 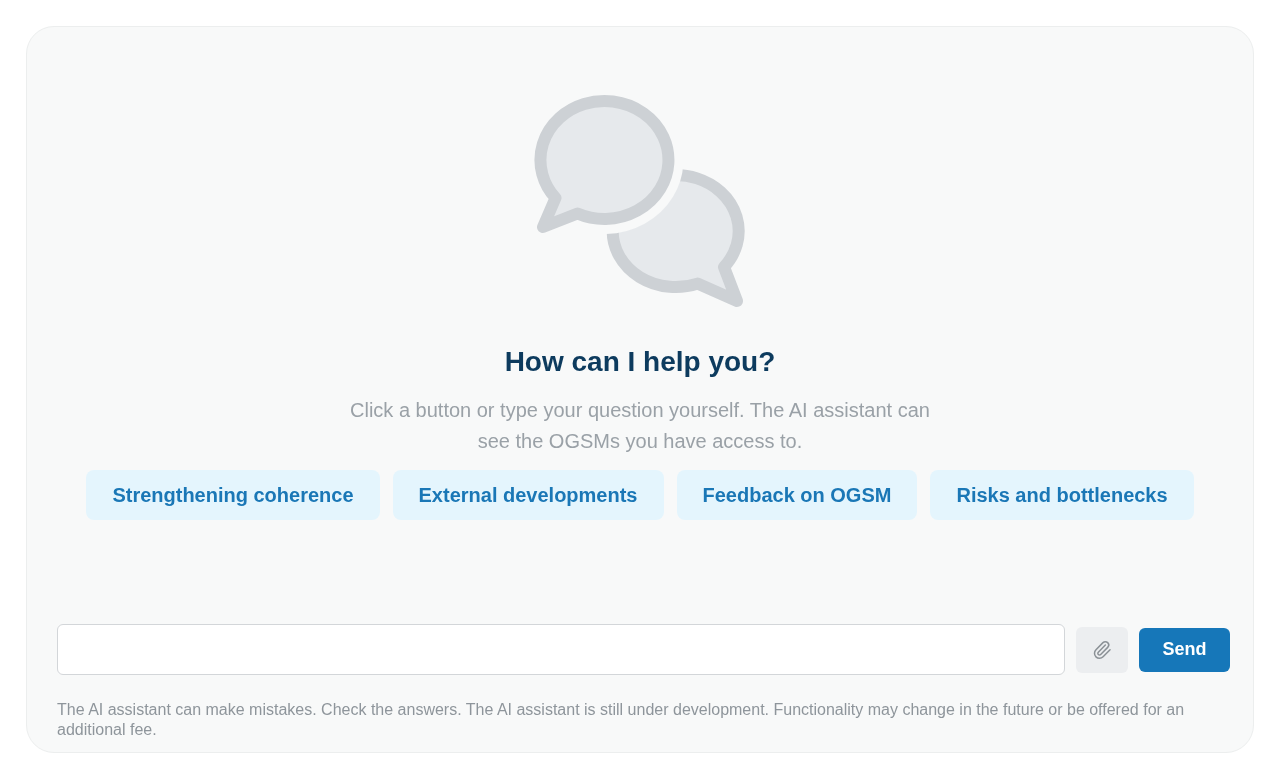 What do you see at coordinates (233, 495) in the screenshot?
I see `suggestion-button: Strengthening coherence` at bounding box center [233, 495].